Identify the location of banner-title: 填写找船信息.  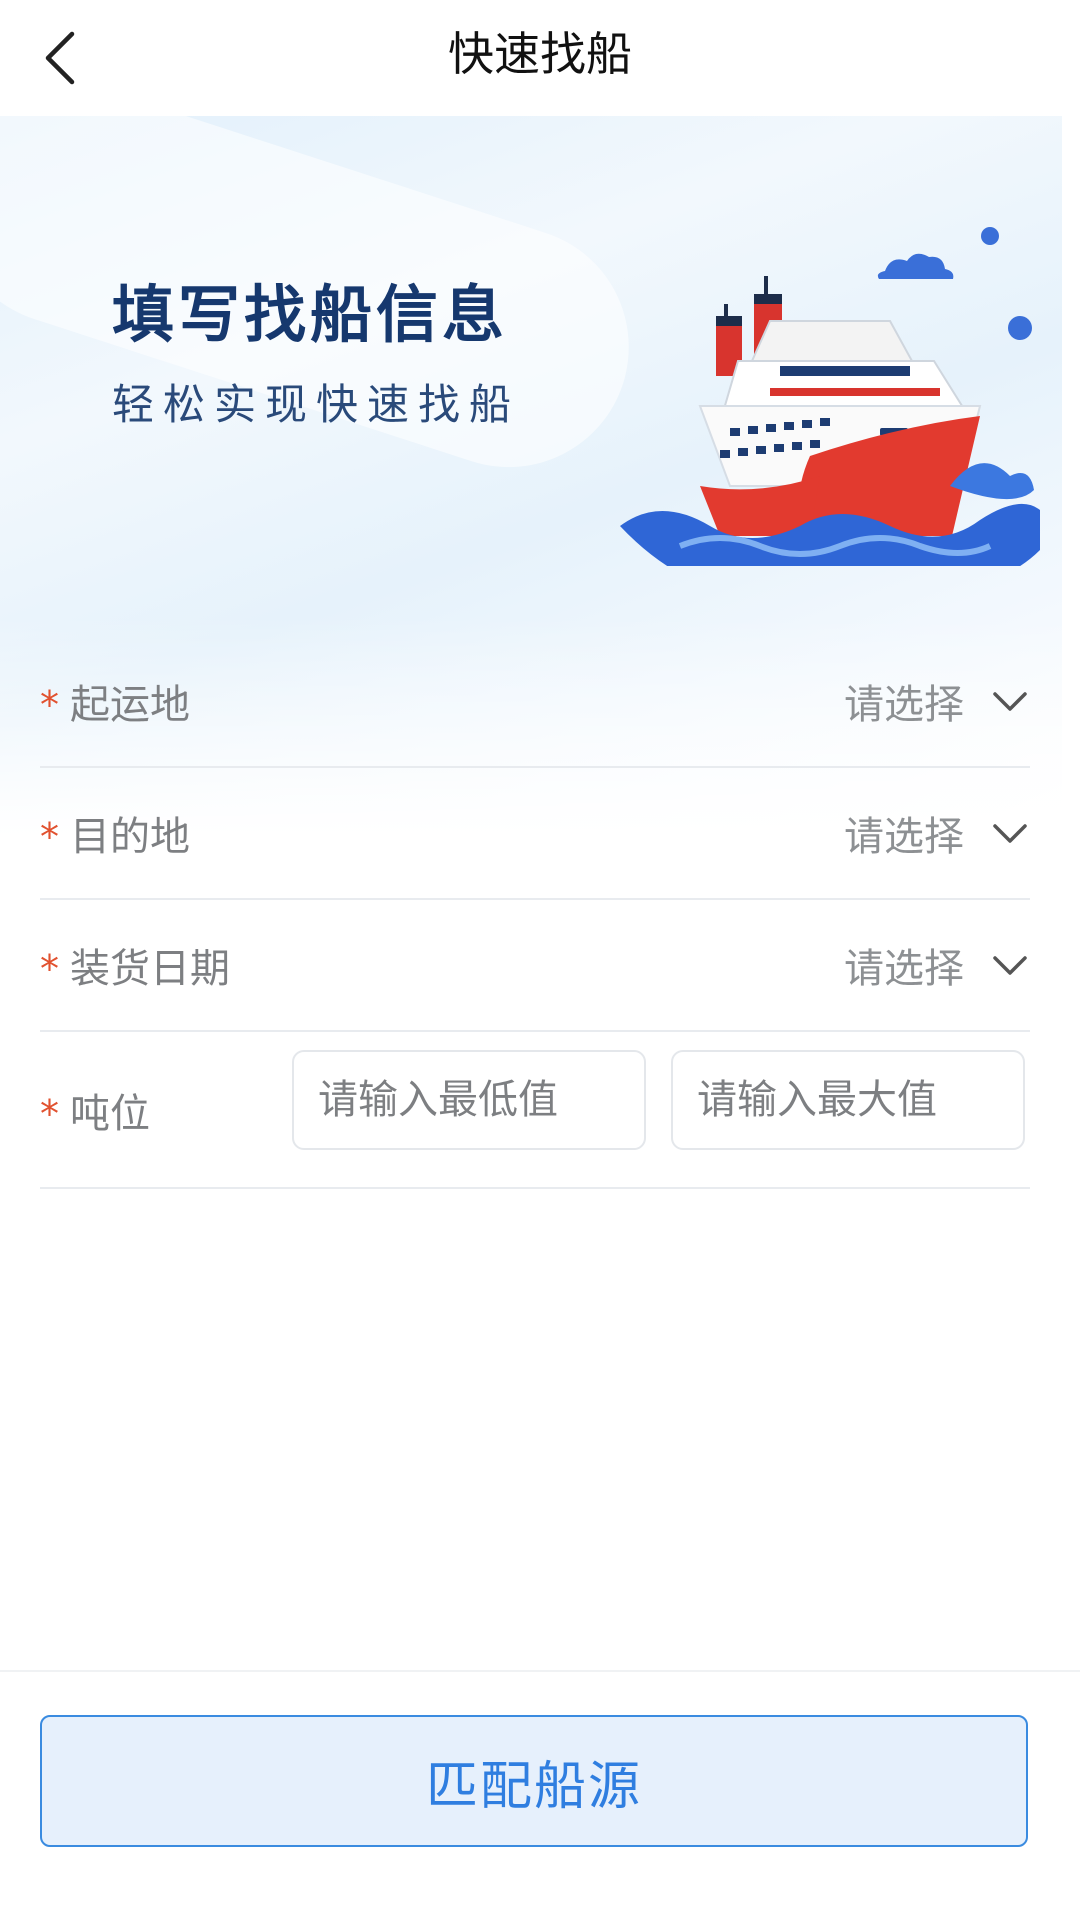
(310, 314).